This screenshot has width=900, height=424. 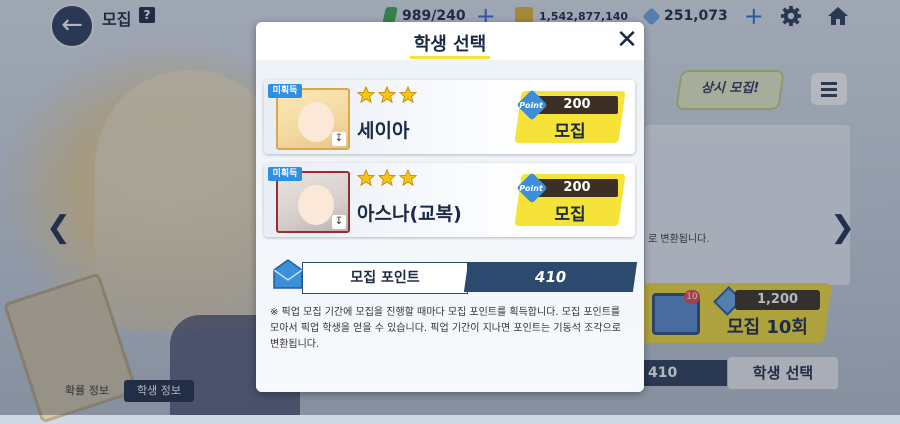 What do you see at coordinates (383, 131) in the screenshot?
I see `student-name: 세이아` at bounding box center [383, 131].